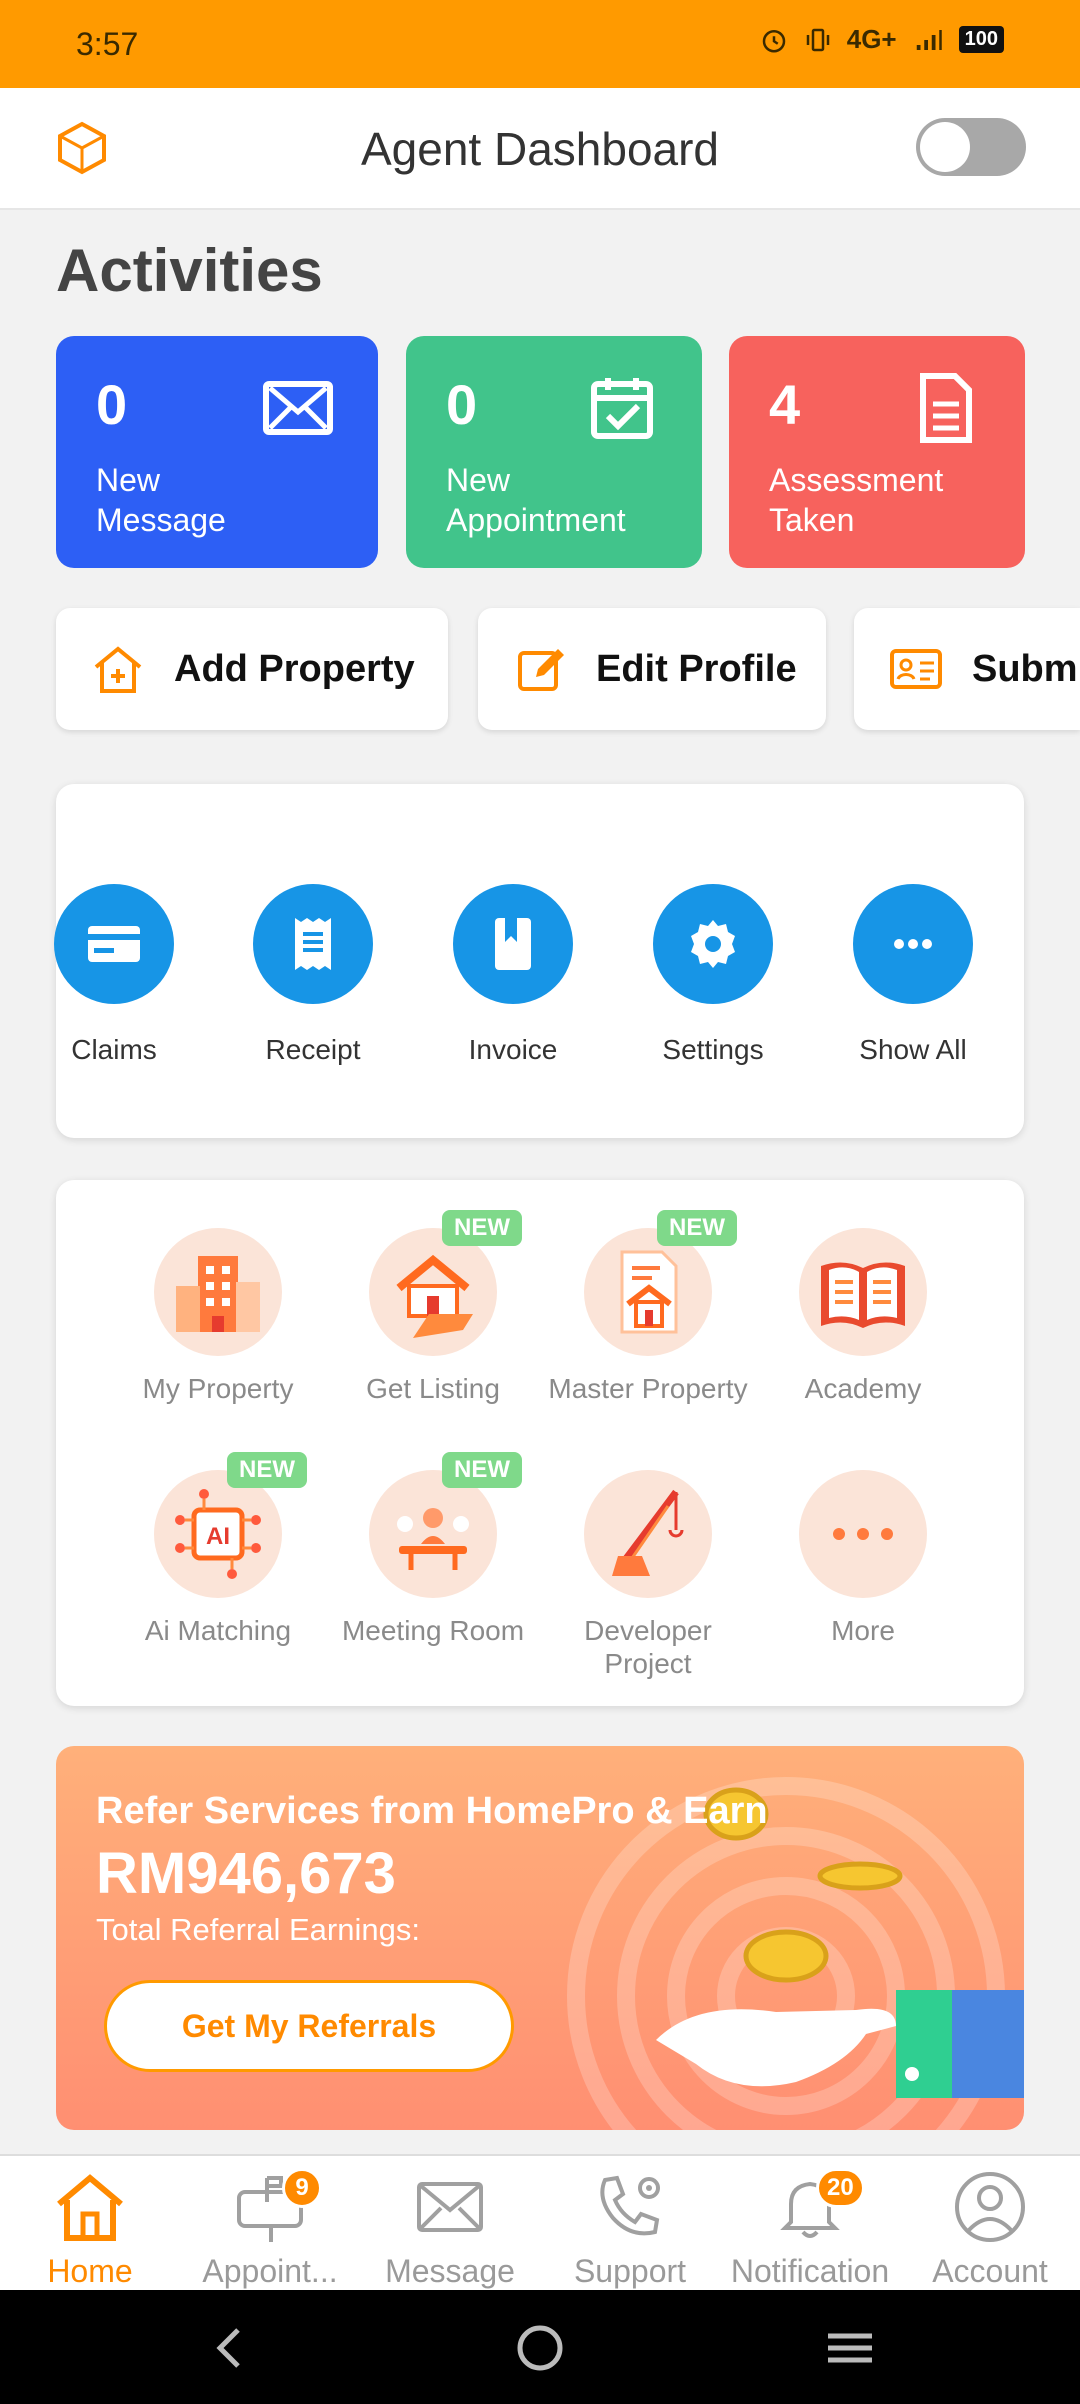  Describe the element at coordinates (513, 975) in the screenshot. I see `service-invoice: Invoice` at that location.